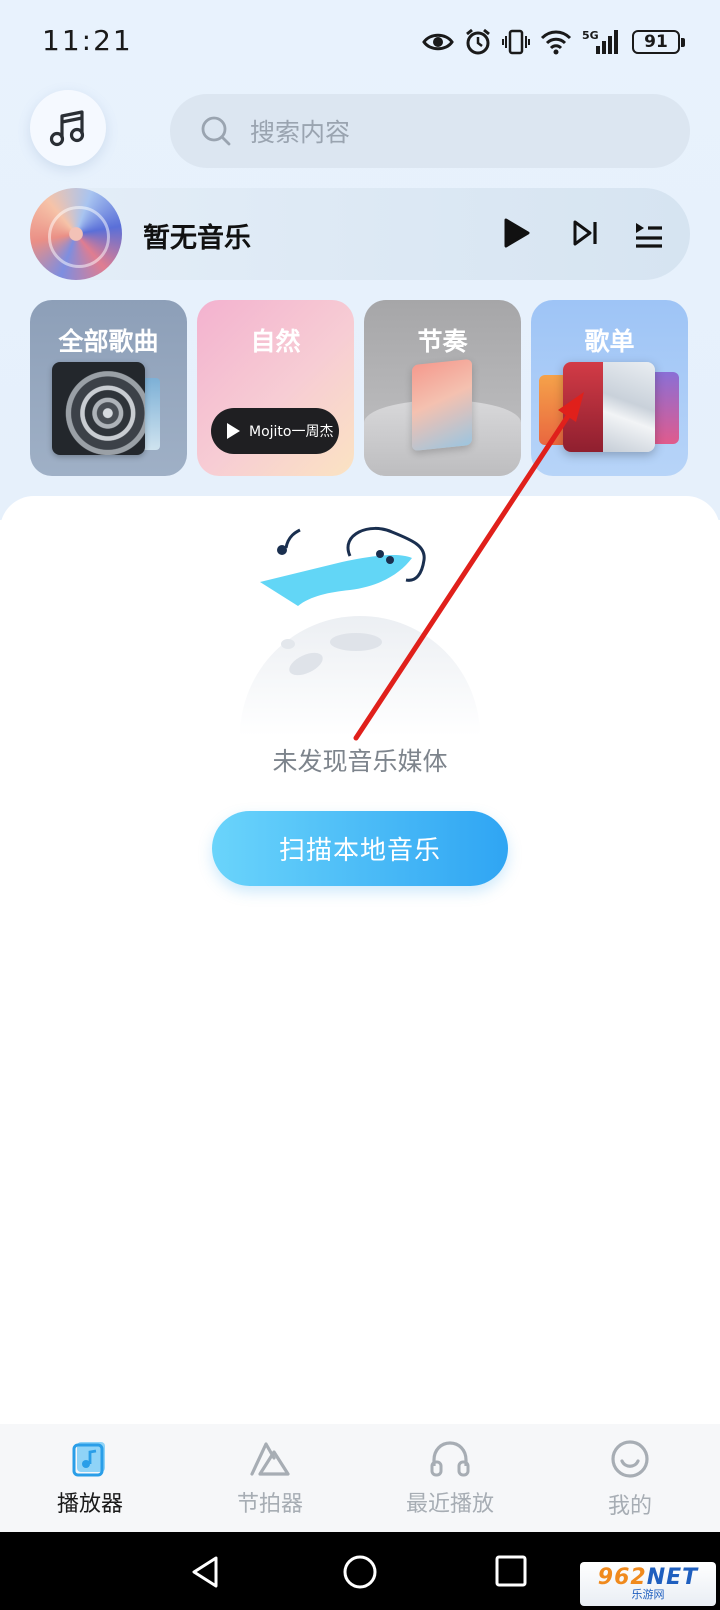  What do you see at coordinates (87, 40) in the screenshot?
I see `status-time: 11:21` at bounding box center [87, 40].